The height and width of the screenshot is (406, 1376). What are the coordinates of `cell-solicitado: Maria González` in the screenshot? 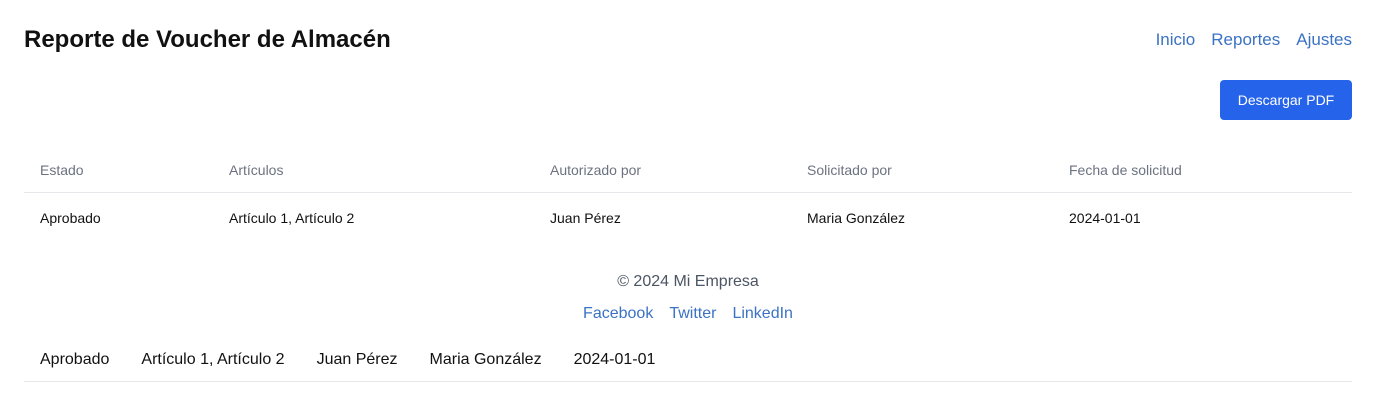 It's located at (856, 218).